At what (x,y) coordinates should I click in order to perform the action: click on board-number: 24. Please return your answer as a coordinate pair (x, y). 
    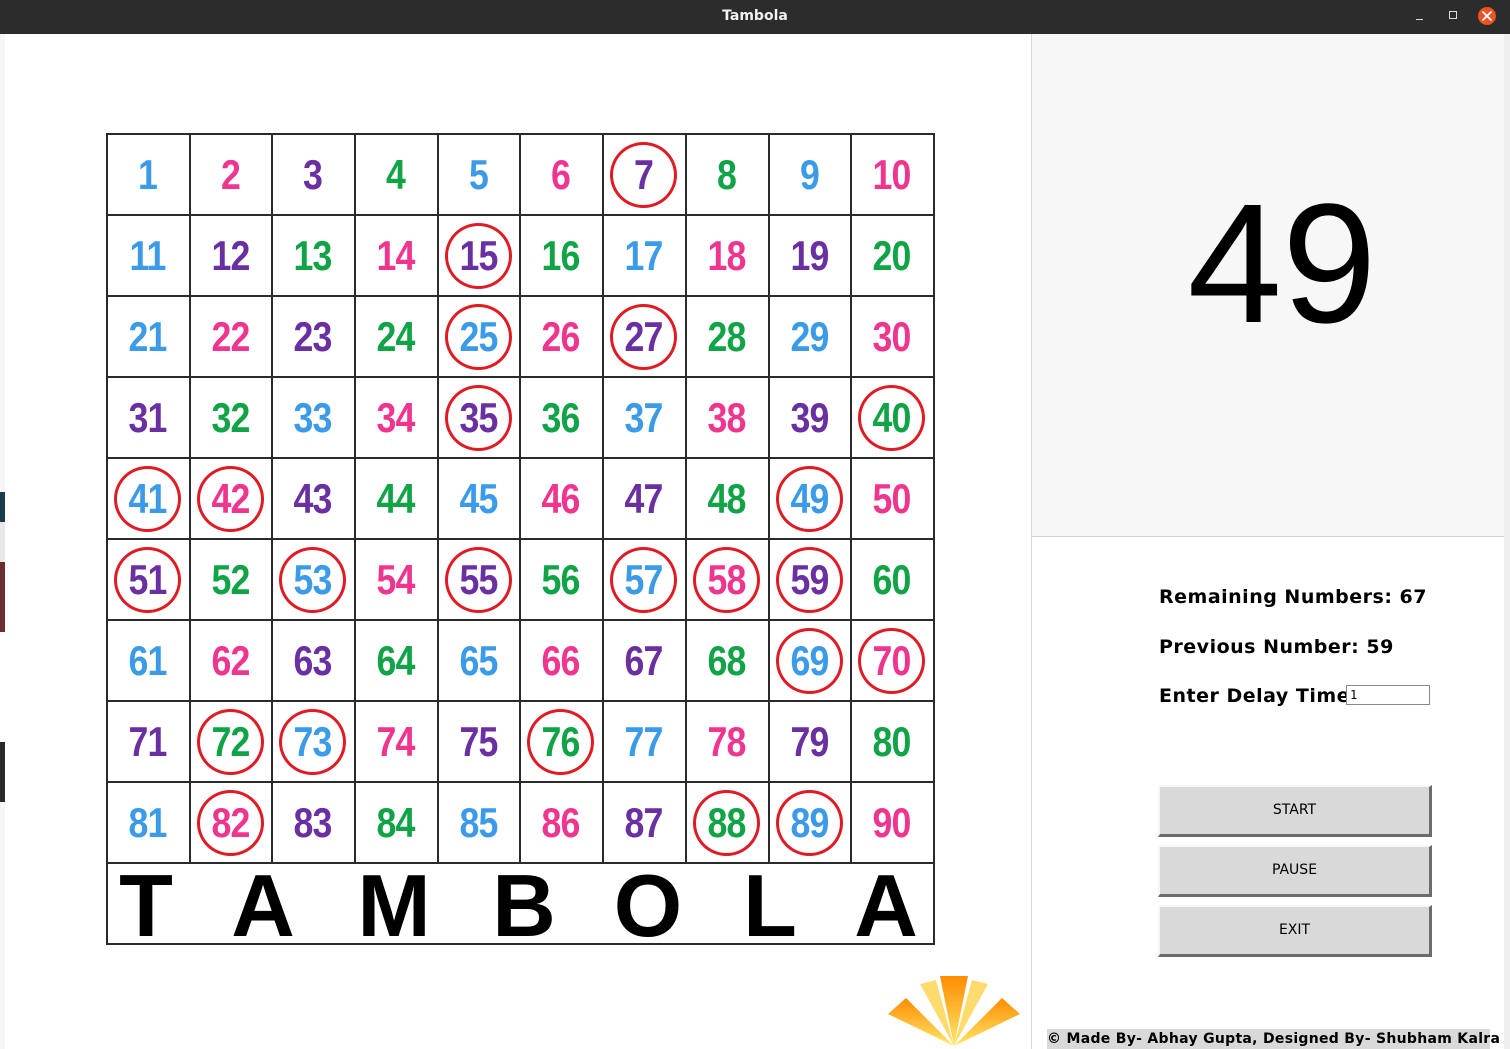
    Looking at the image, I should click on (396, 336).